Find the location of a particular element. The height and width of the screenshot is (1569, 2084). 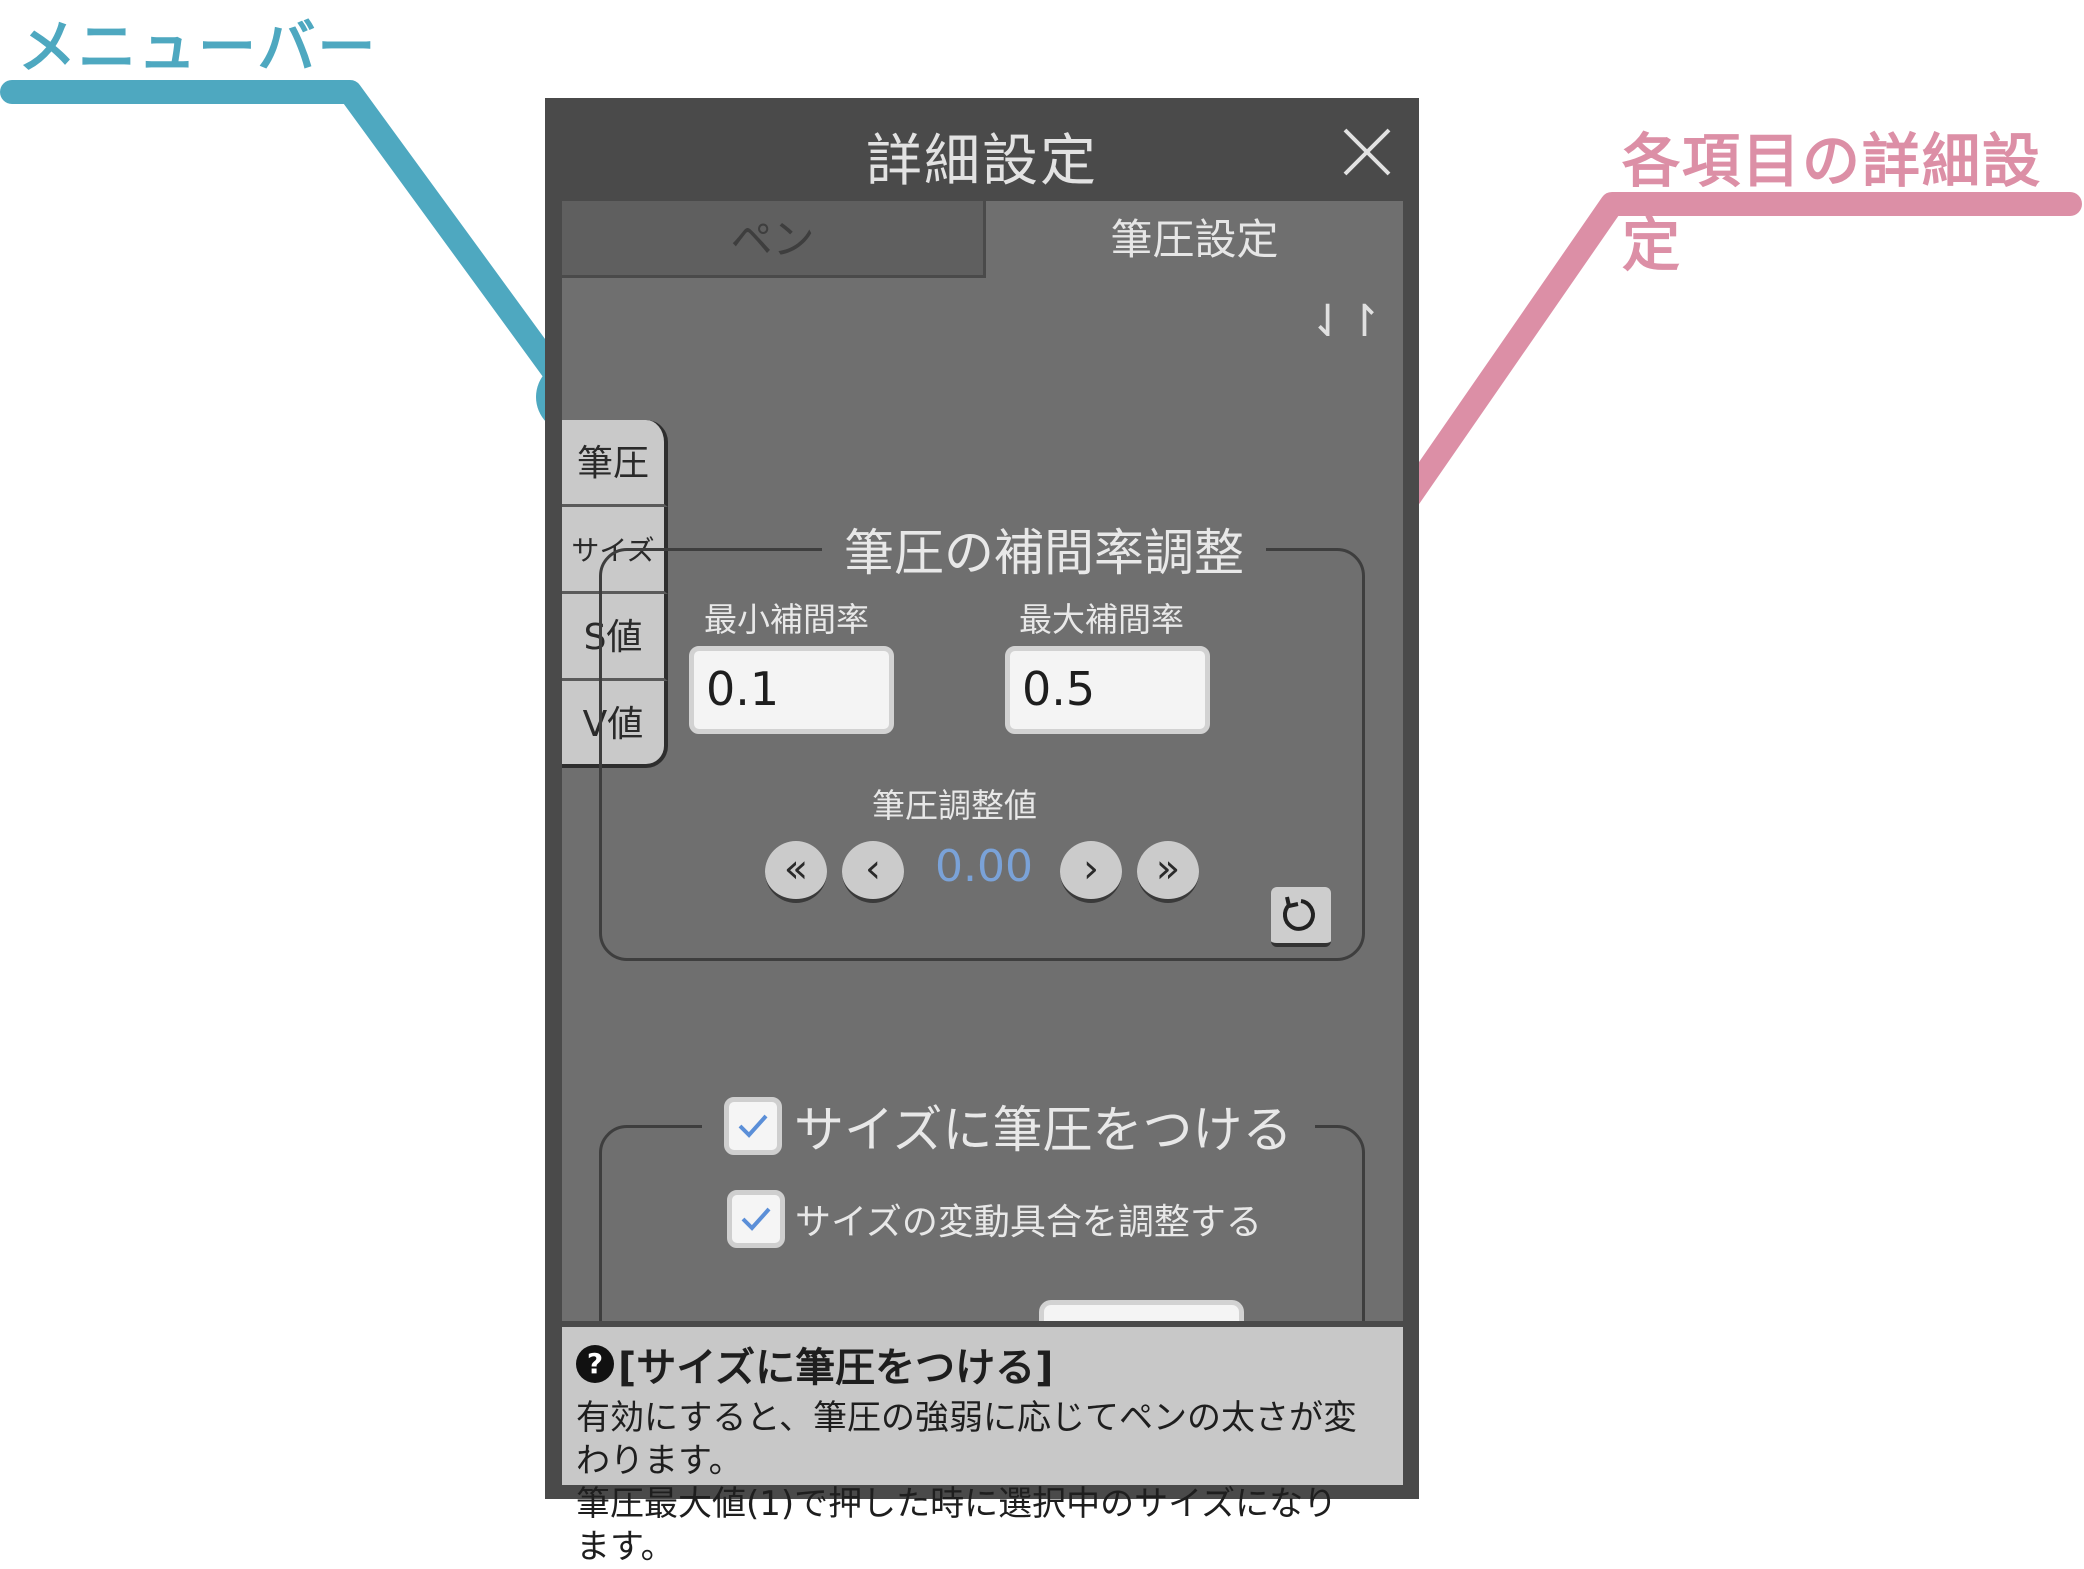

help-title-text: [サイズに筆圧をつける] is located at coordinates (836, 1368).